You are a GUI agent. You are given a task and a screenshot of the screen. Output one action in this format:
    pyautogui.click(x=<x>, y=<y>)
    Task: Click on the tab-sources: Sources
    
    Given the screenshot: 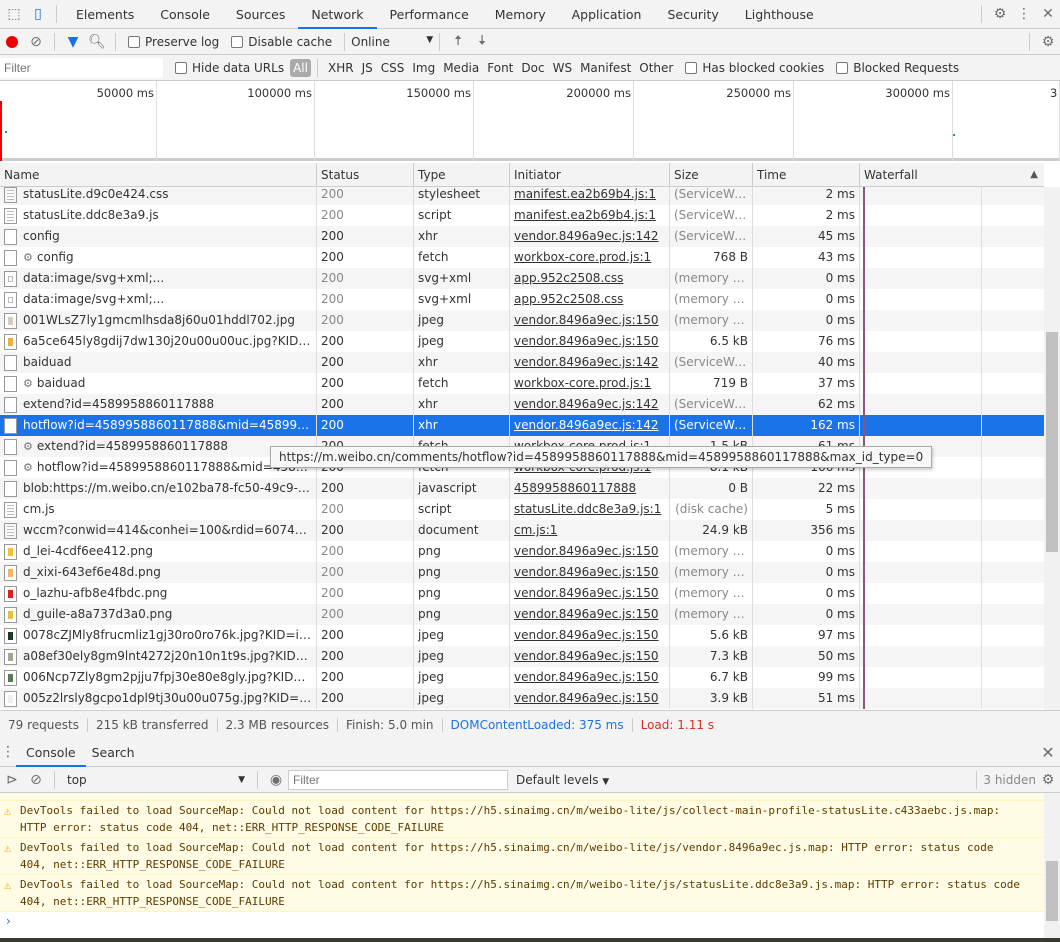 What is the action you would take?
    pyautogui.click(x=260, y=14)
    